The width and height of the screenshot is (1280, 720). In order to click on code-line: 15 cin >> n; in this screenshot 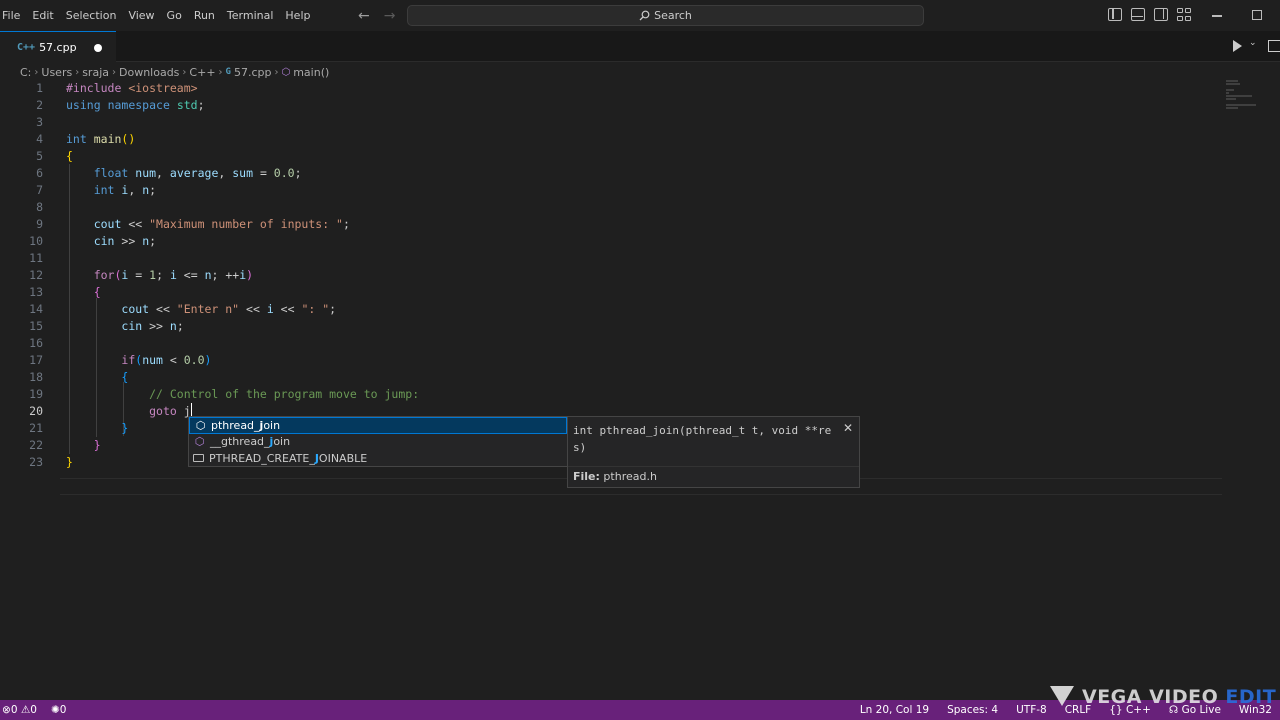, I will do `click(106, 326)`.